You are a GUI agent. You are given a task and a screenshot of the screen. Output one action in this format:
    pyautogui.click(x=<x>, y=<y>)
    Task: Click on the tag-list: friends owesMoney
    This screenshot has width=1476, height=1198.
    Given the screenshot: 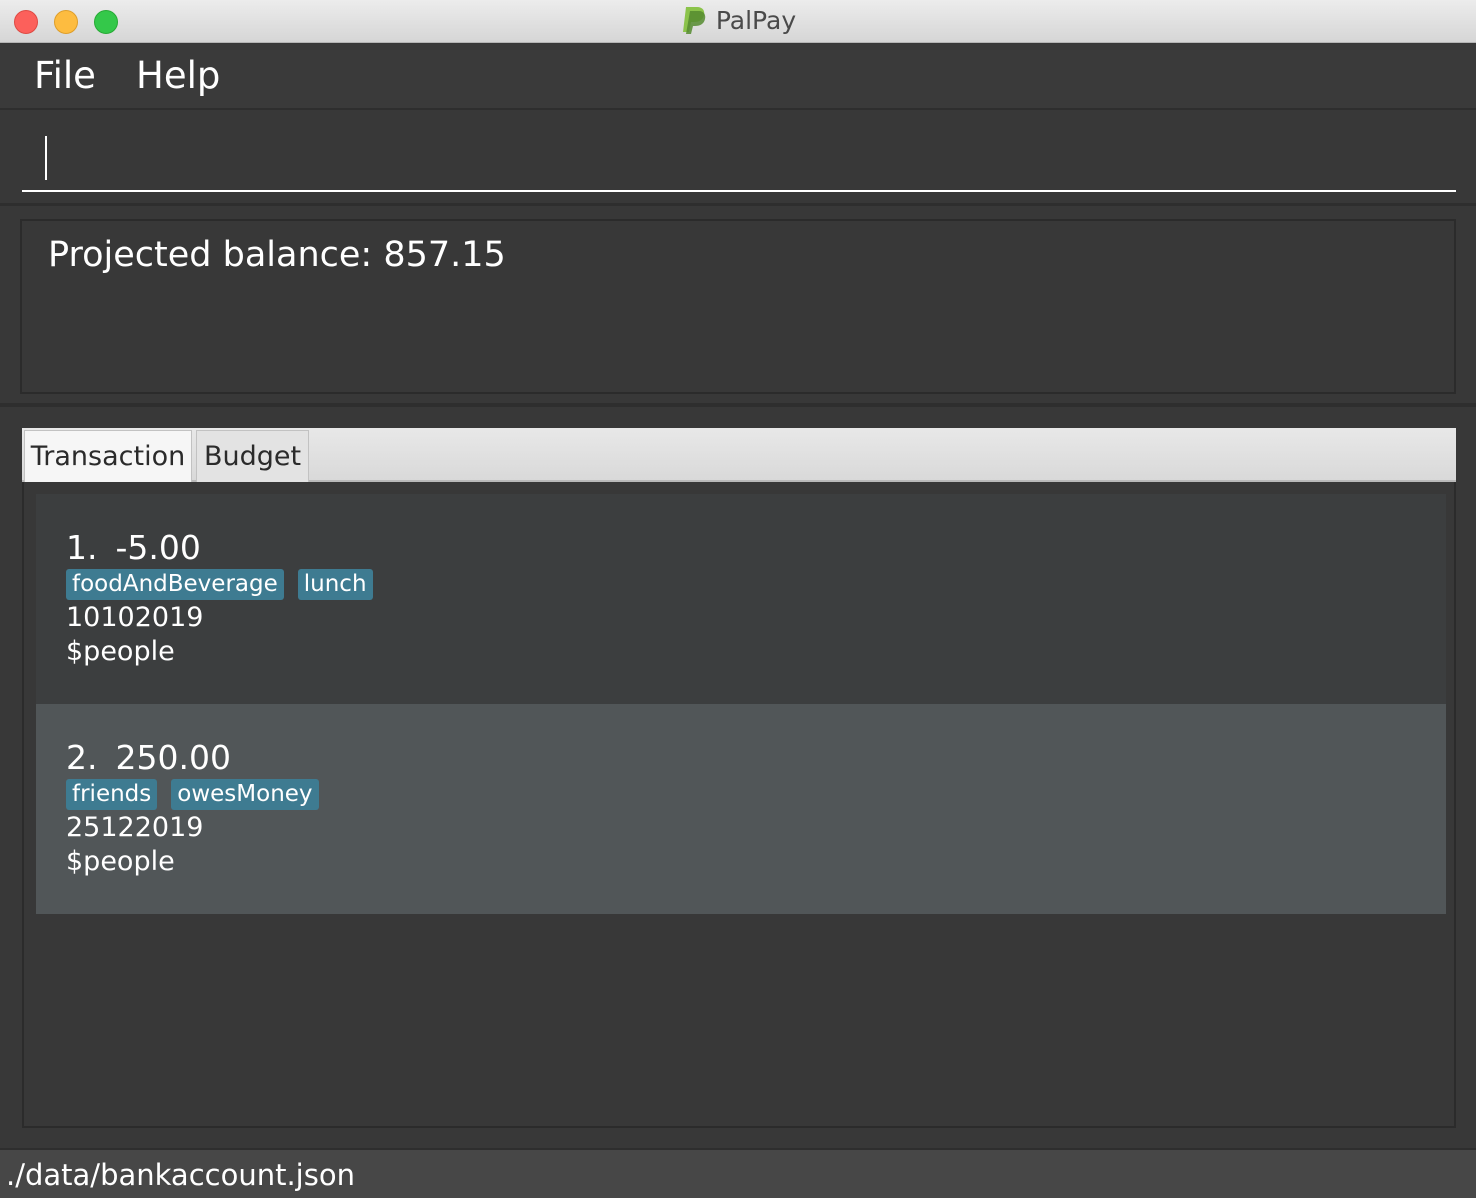 What is the action you would take?
    pyautogui.click(x=192, y=794)
    